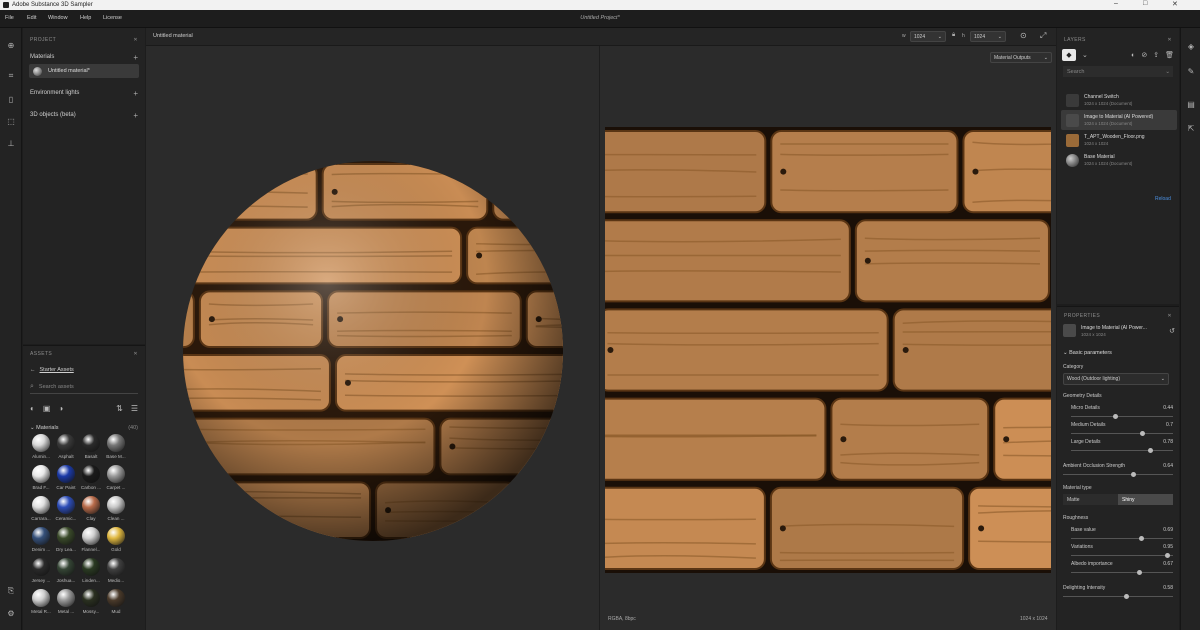 The height and width of the screenshot is (630, 1200). I want to click on delighting-intensity-slider: Delighting Intensity 0.58, so click(1118, 592).